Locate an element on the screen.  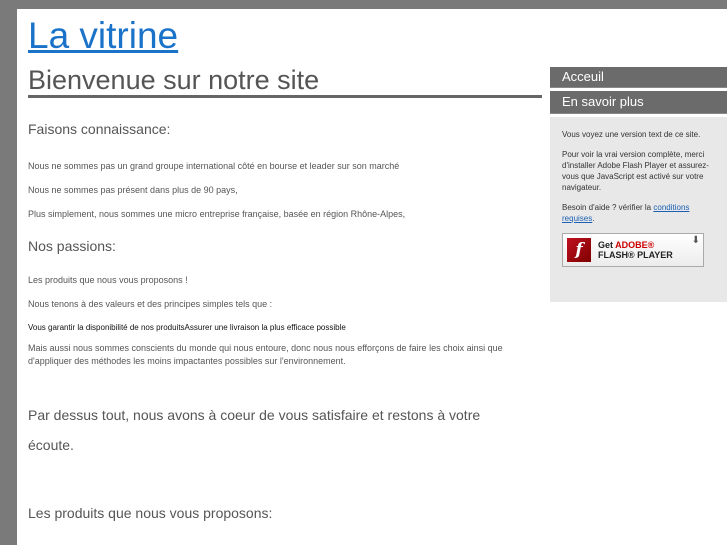
paragraph-9: Les produits que nous vous proposons: is located at coordinates (150, 513).